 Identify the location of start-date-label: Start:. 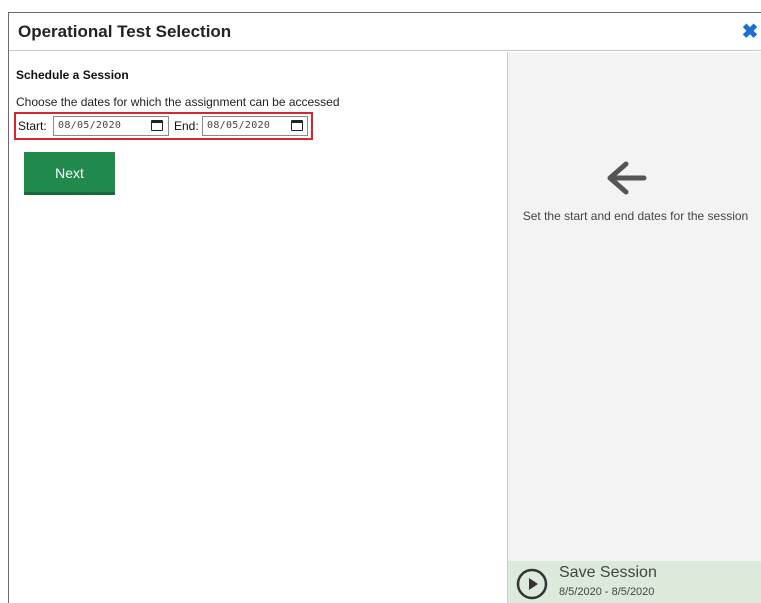
(32, 126).